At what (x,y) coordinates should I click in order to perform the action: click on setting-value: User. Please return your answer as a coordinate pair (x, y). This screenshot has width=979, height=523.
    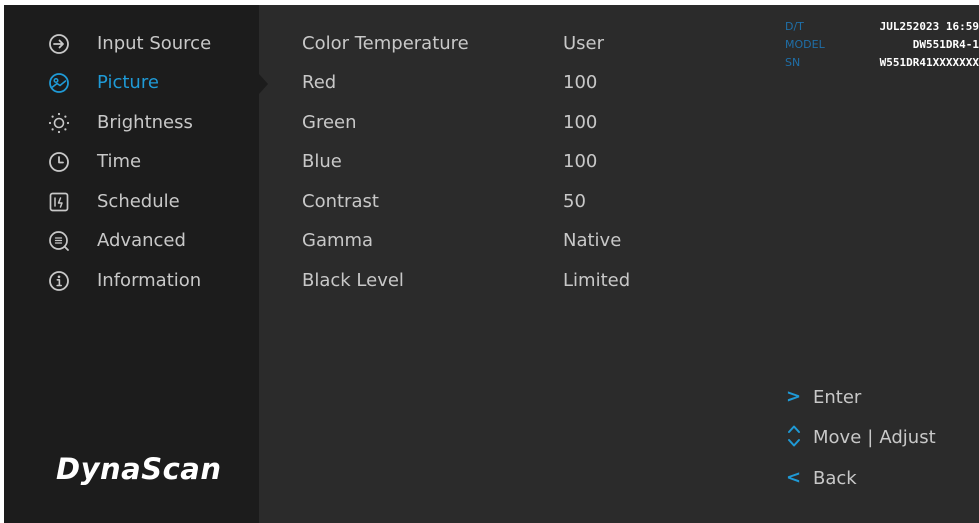
    Looking at the image, I should click on (584, 43).